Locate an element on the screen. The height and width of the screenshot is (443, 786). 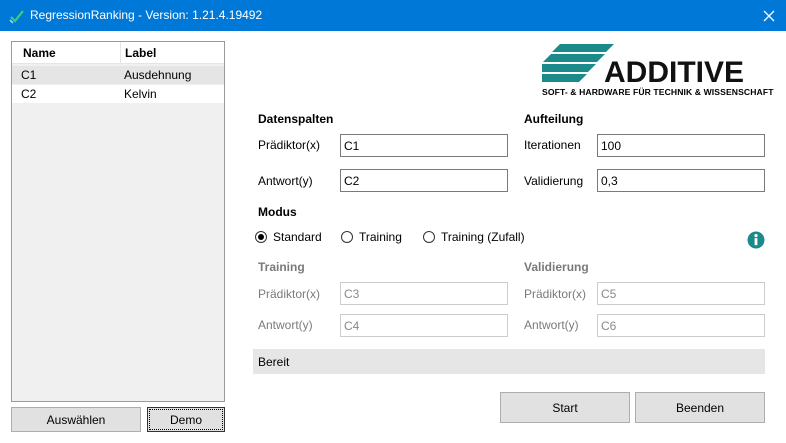
list-header: Name Label is located at coordinates (118, 53).